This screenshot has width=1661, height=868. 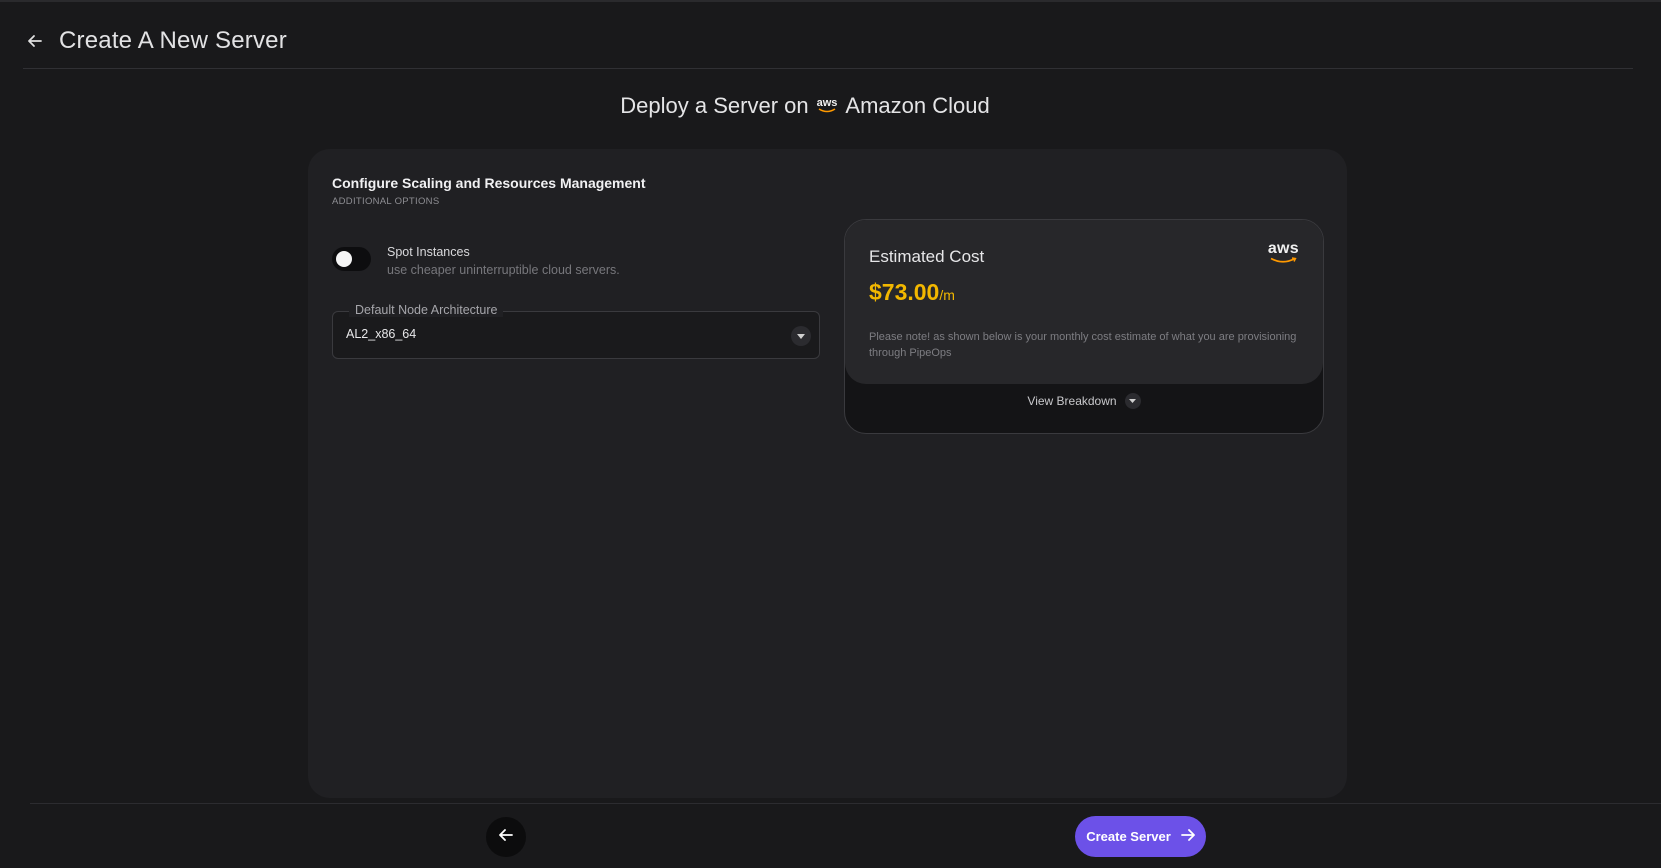 I want to click on cost-amount: $73.00/m, so click(x=912, y=292).